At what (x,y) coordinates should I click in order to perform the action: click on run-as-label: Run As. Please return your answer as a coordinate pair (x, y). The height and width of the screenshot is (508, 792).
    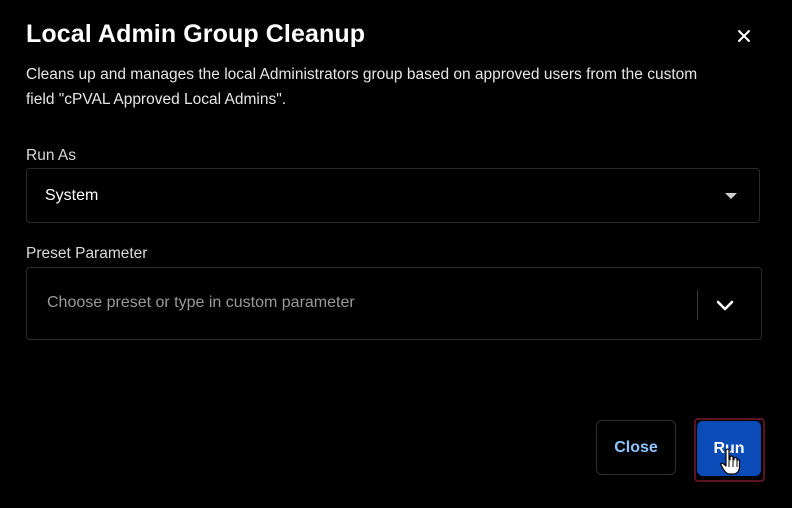
    Looking at the image, I should click on (51, 155).